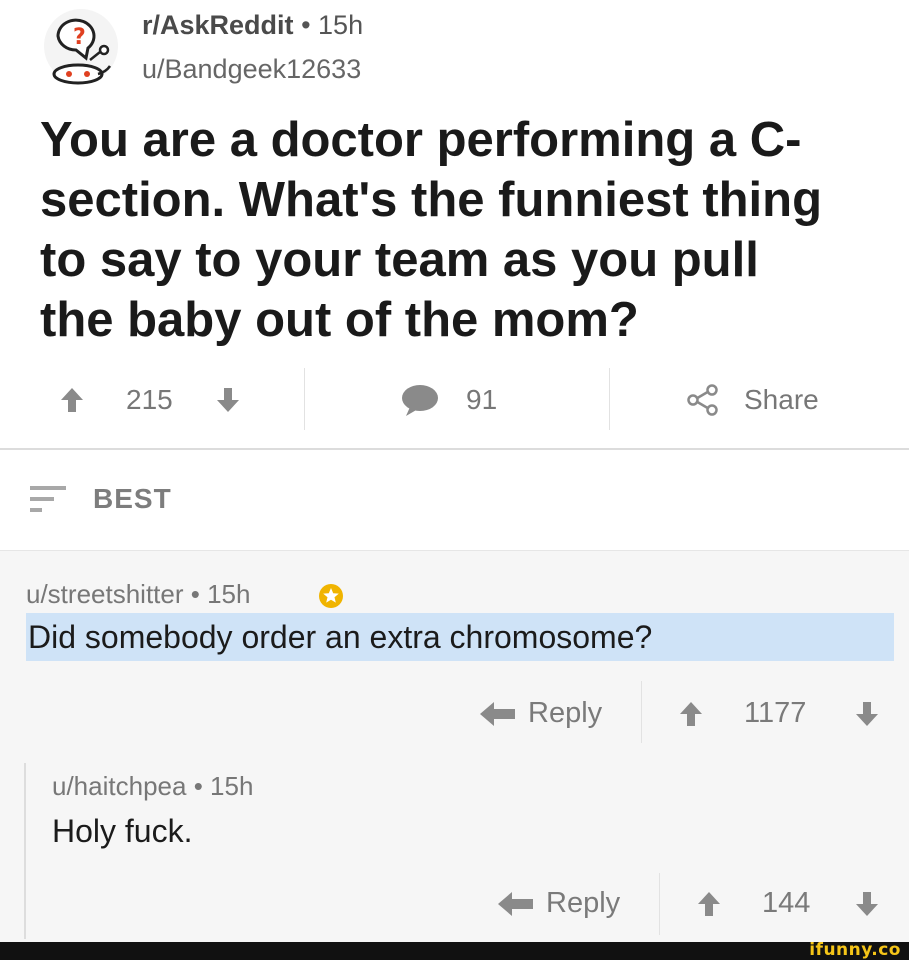 The width and height of the screenshot is (909, 960). Describe the element at coordinates (331, 596) in the screenshot. I see `gold-award-icon` at that location.